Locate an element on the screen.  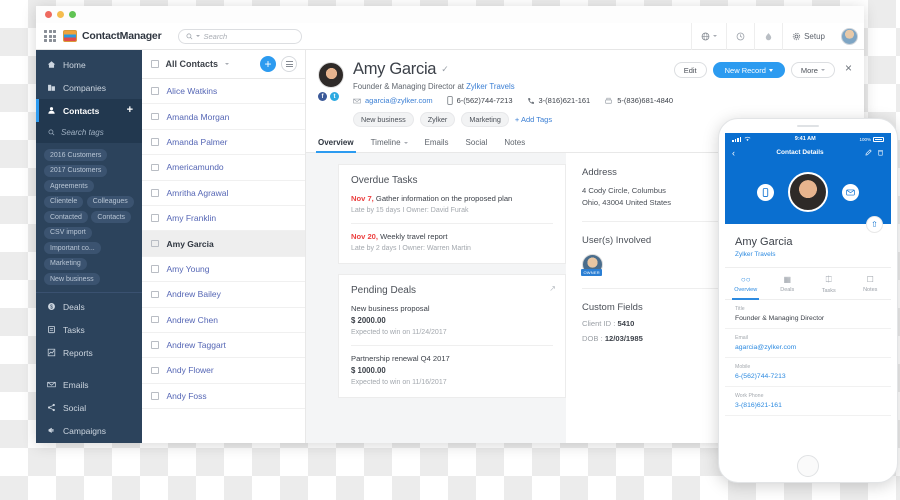
contact-email: agarcia@zylker.com is located at coordinates (399, 100).